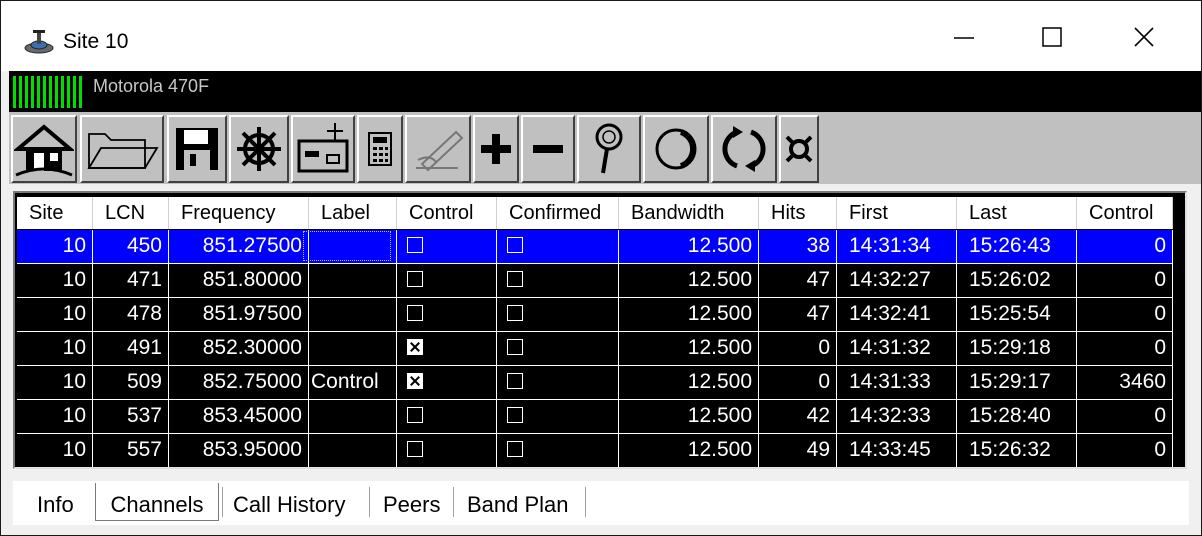 This screenshot has width=1202, height=536. Describe the element at coordinates (411, 502) in the screenshot. I see `tab-peers: Peers` at that location.